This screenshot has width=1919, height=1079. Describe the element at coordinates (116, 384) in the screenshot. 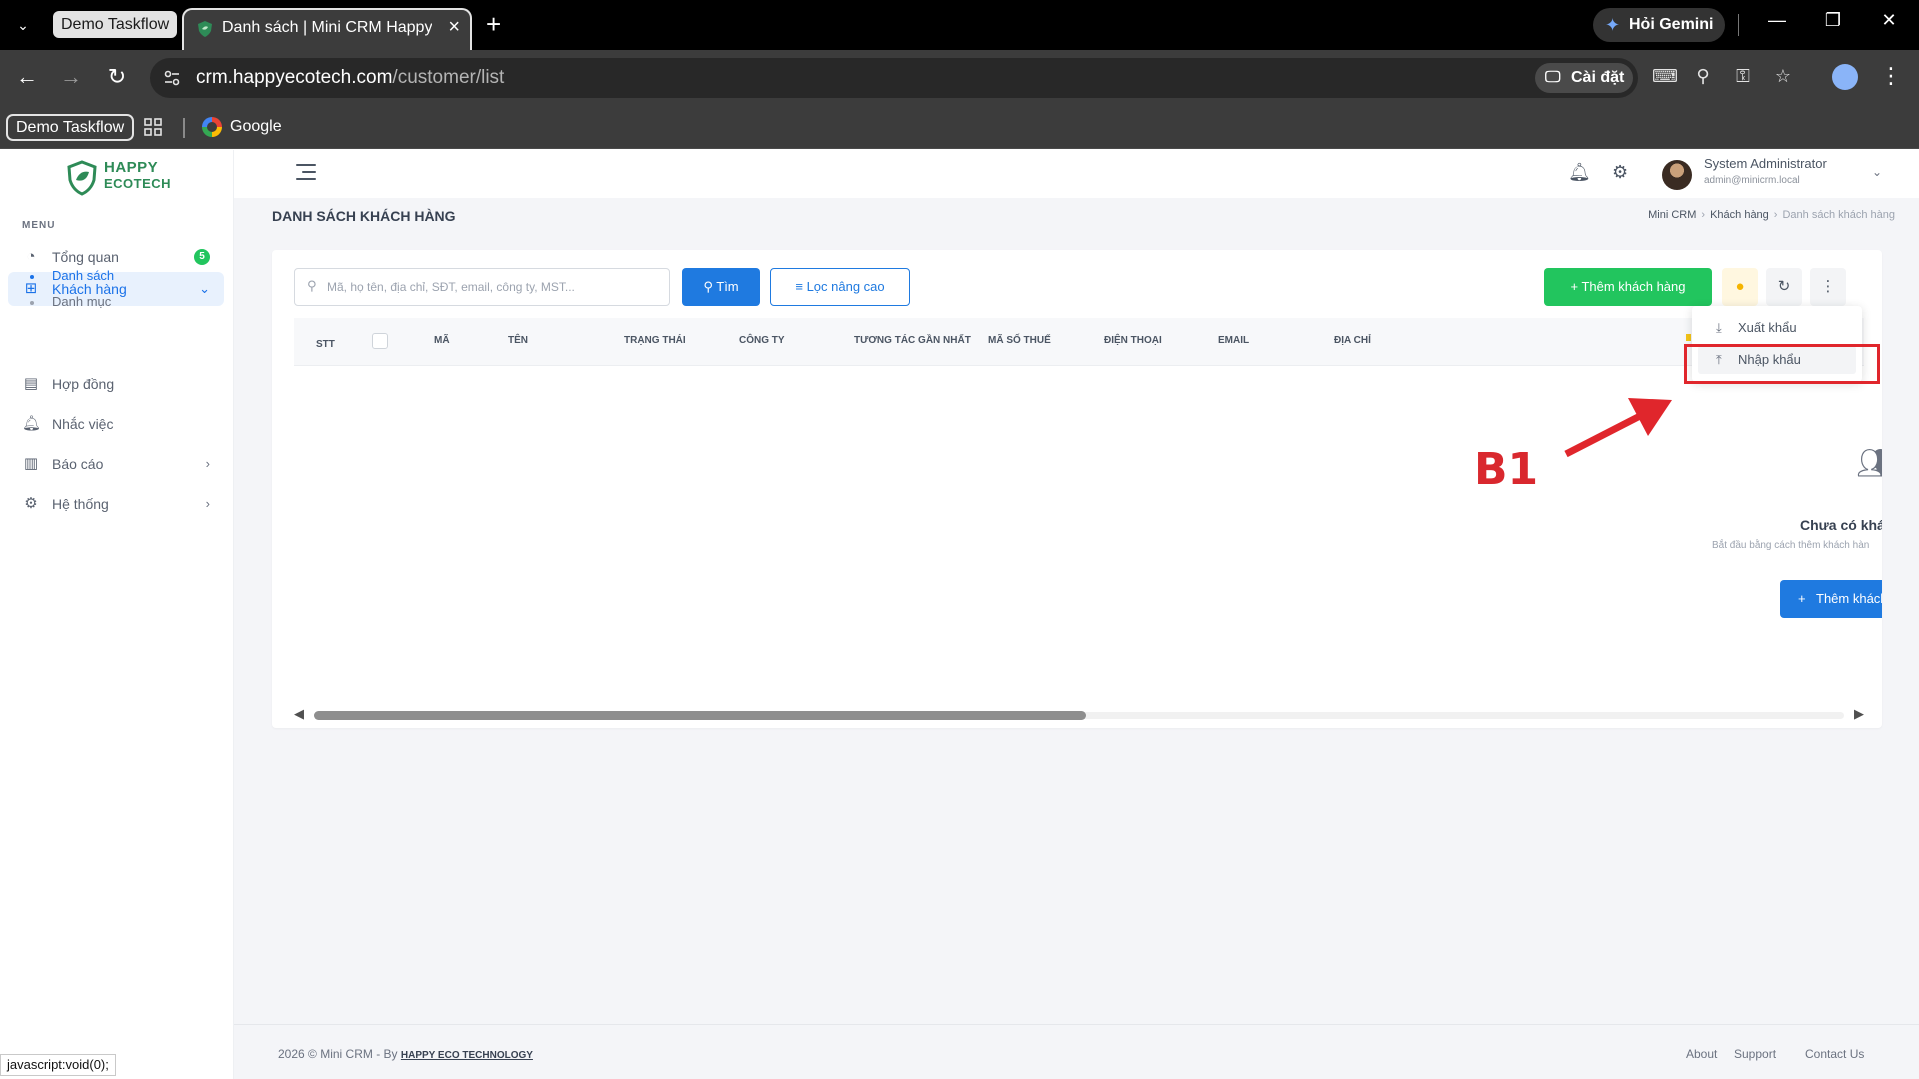

I see `sidebar-item-contracts: ▤ Hợp đồng` at that location.